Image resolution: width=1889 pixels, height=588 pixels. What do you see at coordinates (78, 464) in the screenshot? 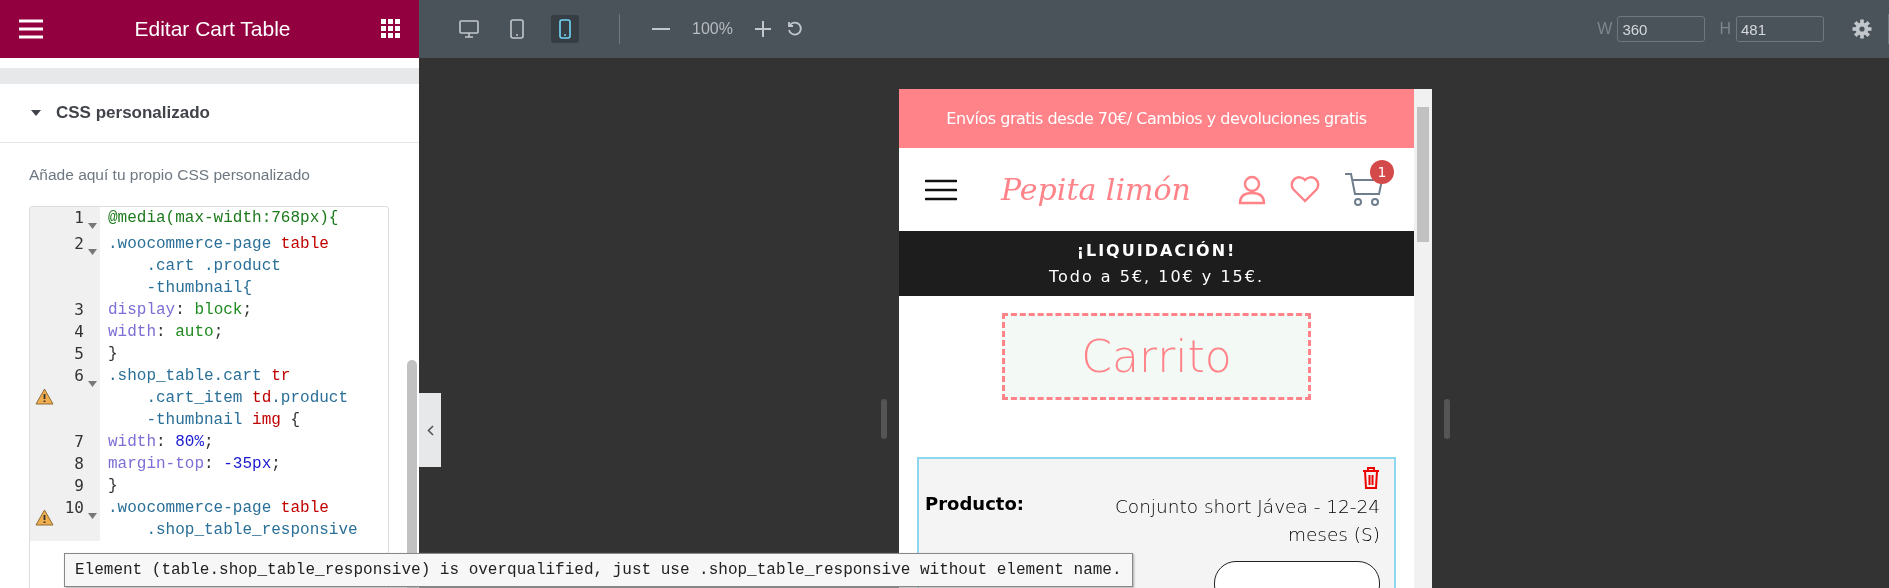
I see `line-number: 8` at bounding box center [78, 464].